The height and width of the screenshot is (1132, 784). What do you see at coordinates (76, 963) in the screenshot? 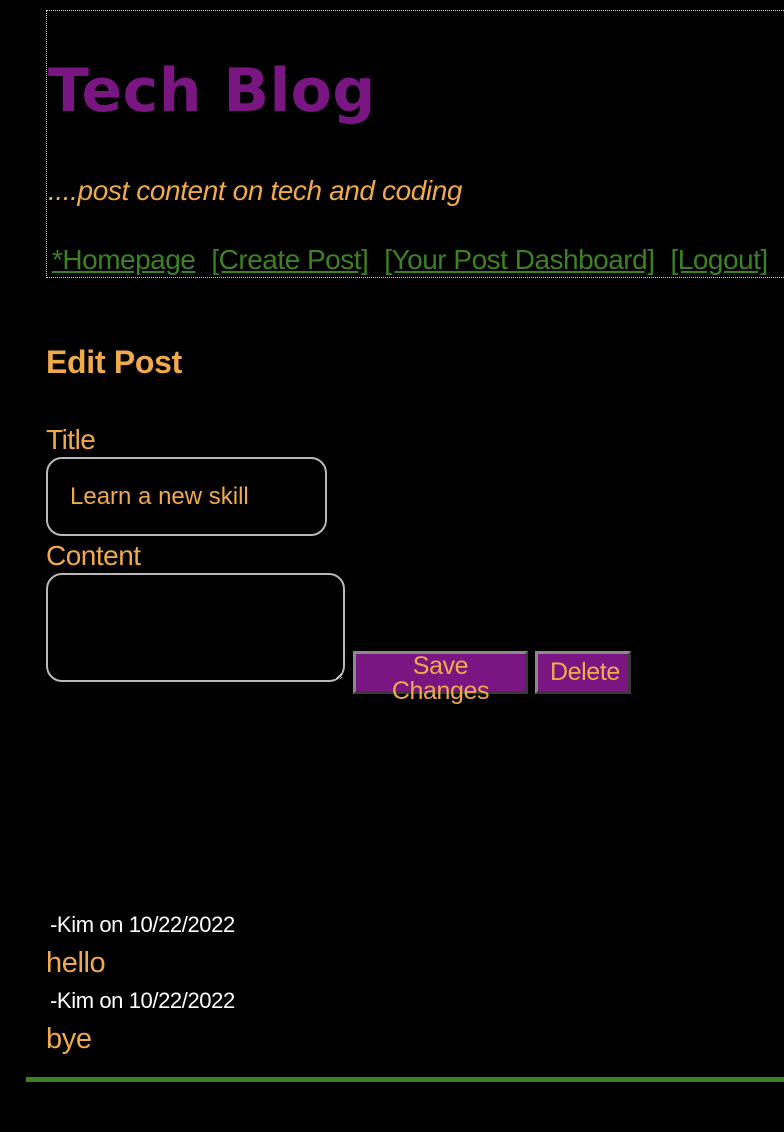
I see `comment-text: hello` at bounding box center [76, 963].